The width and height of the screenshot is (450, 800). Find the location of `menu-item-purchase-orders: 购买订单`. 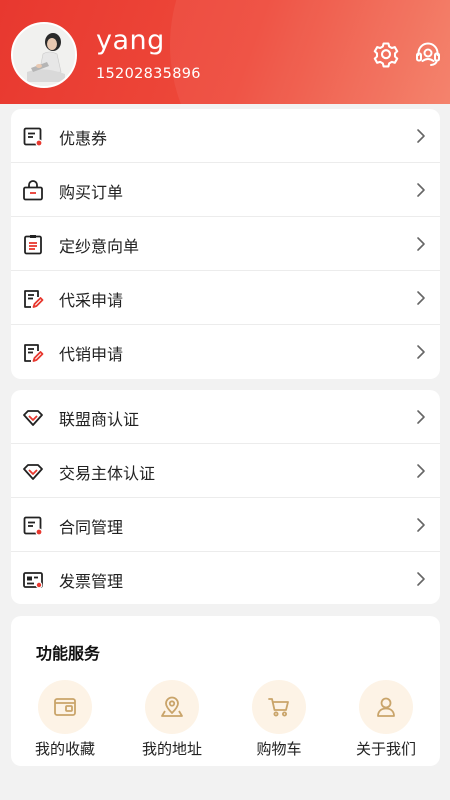

menu-item-purchase-orders: 购买订单 is located at coordinates (225, 190).